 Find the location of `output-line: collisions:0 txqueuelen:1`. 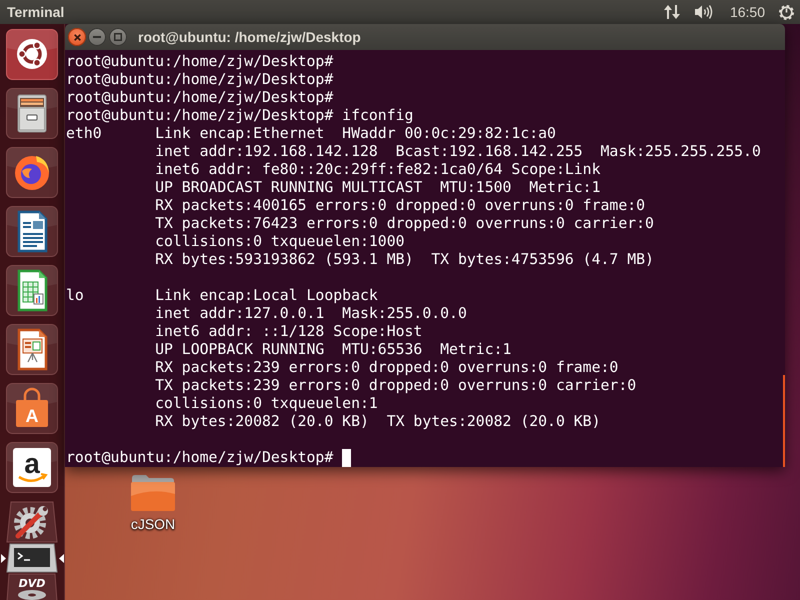

output-line: collisions:0 txqueuelen:1 is located at coordinates (267, 404).